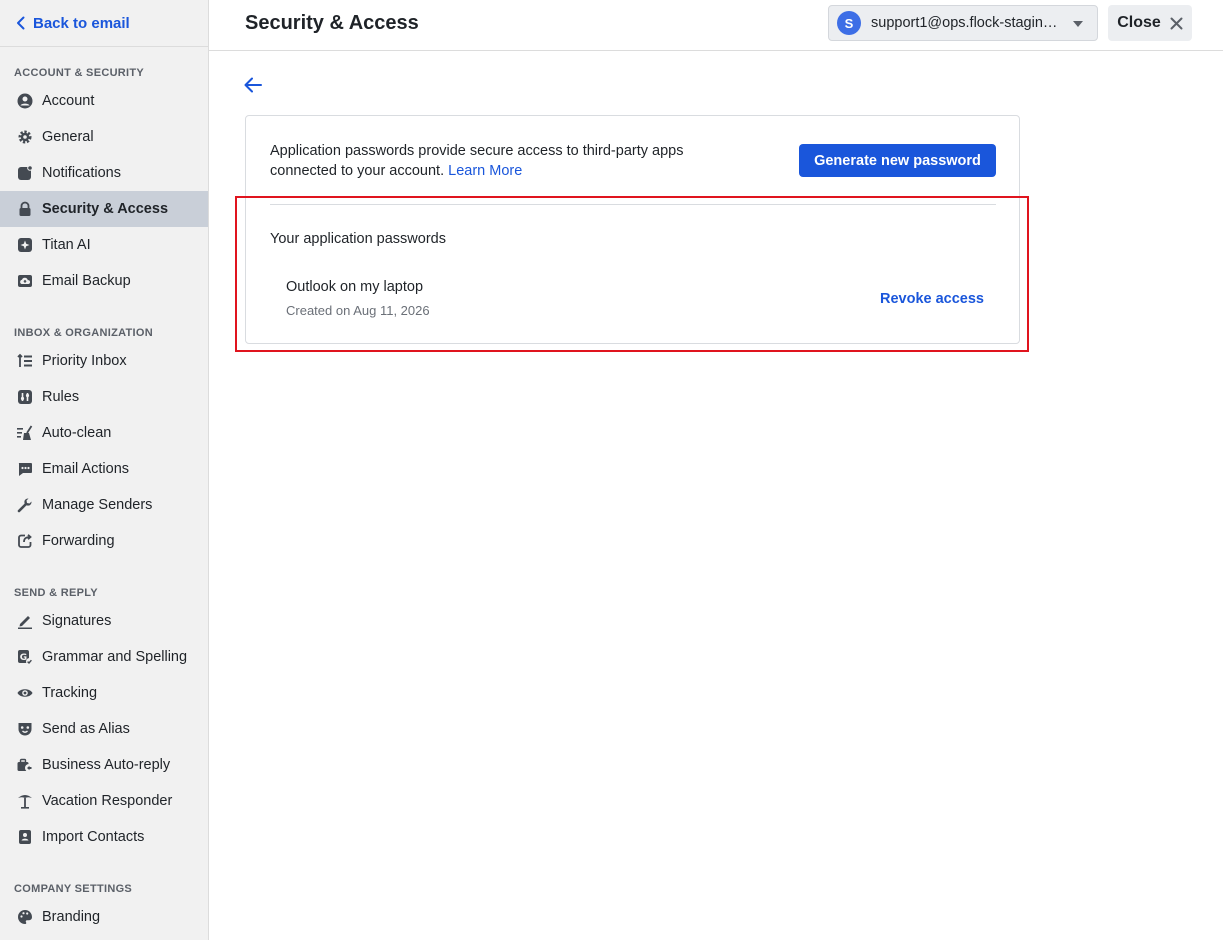 The width and height of the screenshot is (1223, 940). What do you see at coordinates (25, 621) in the screenshot?
I see `pen-icon` at bounding box center [25, 621].